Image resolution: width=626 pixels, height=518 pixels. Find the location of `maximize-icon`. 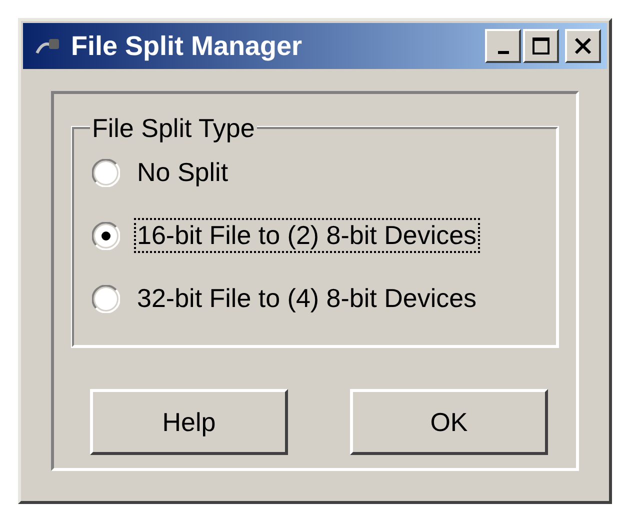

maximize-icon is located at coordinates (541, 46).